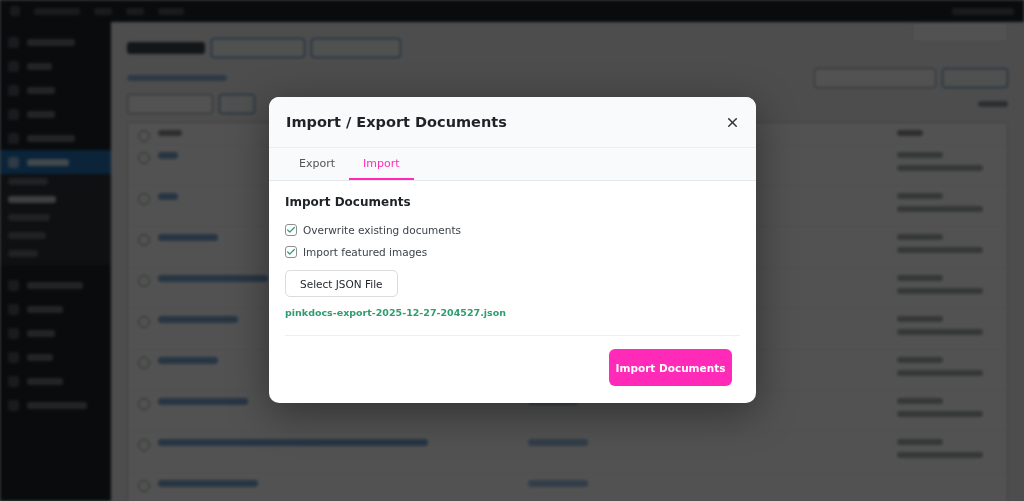 The width and height of the screenshot is (1024, 501). What do you see at coordinates (382, 230) in the screenshot?
I see `option-label: Overwrite existing documents` at bounding box center [382, 230].